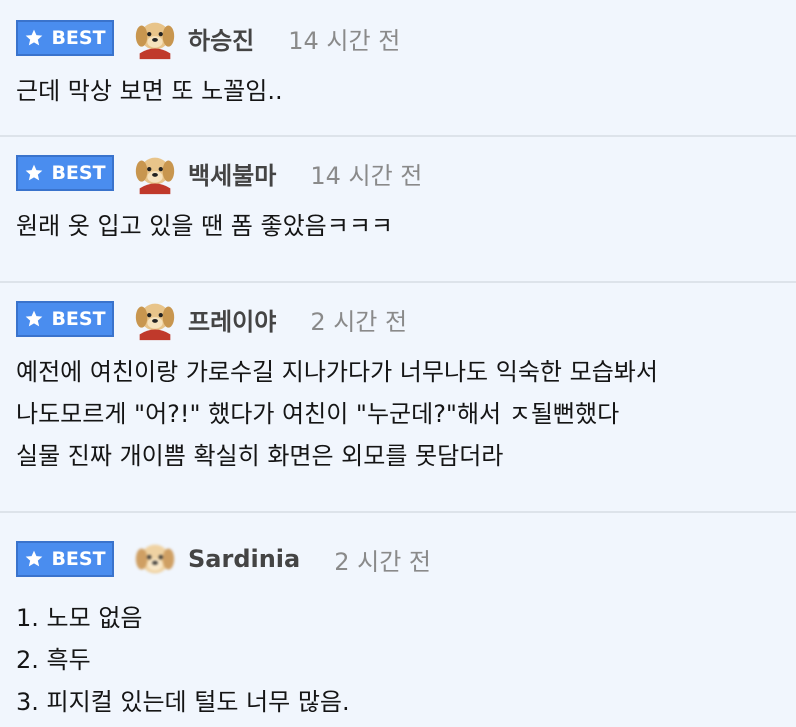  I want to click on comment-header: BEST Sardinia 2 시간 전, so click(398, 559).